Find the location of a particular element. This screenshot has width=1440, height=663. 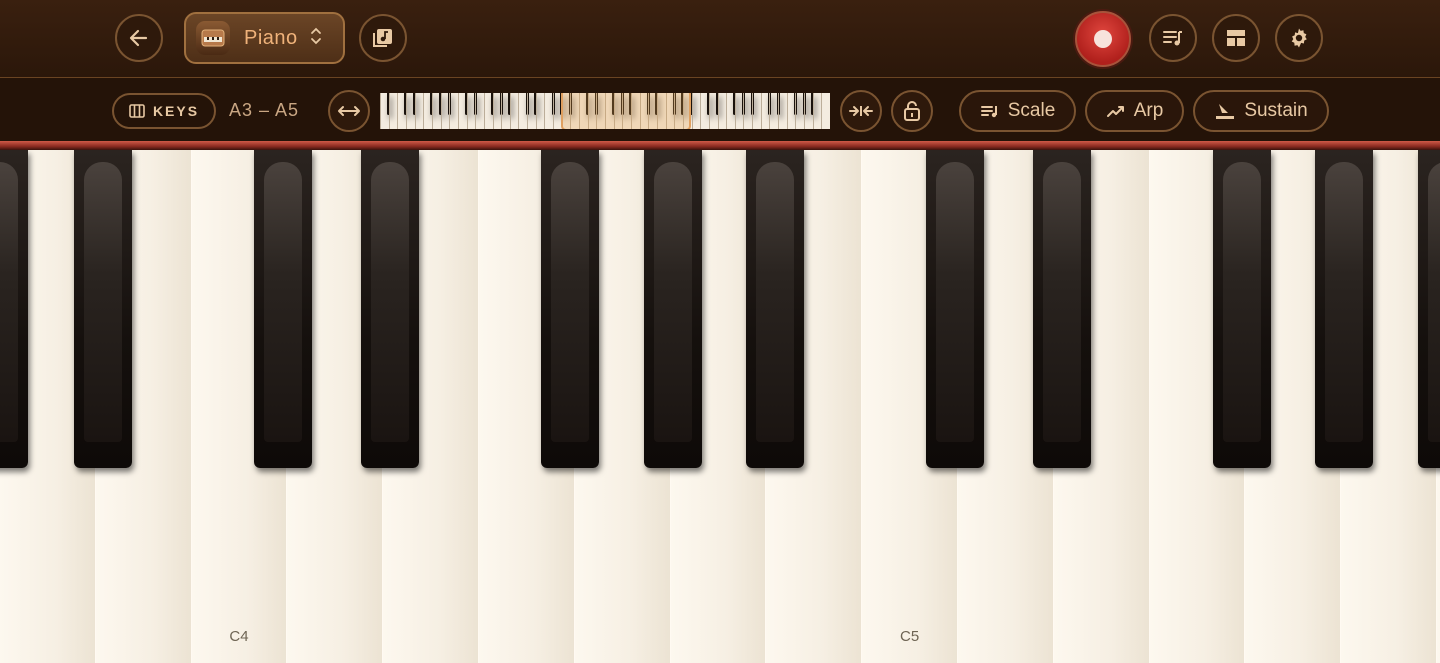

note-label: C4 is located at coordinates (239, 636).